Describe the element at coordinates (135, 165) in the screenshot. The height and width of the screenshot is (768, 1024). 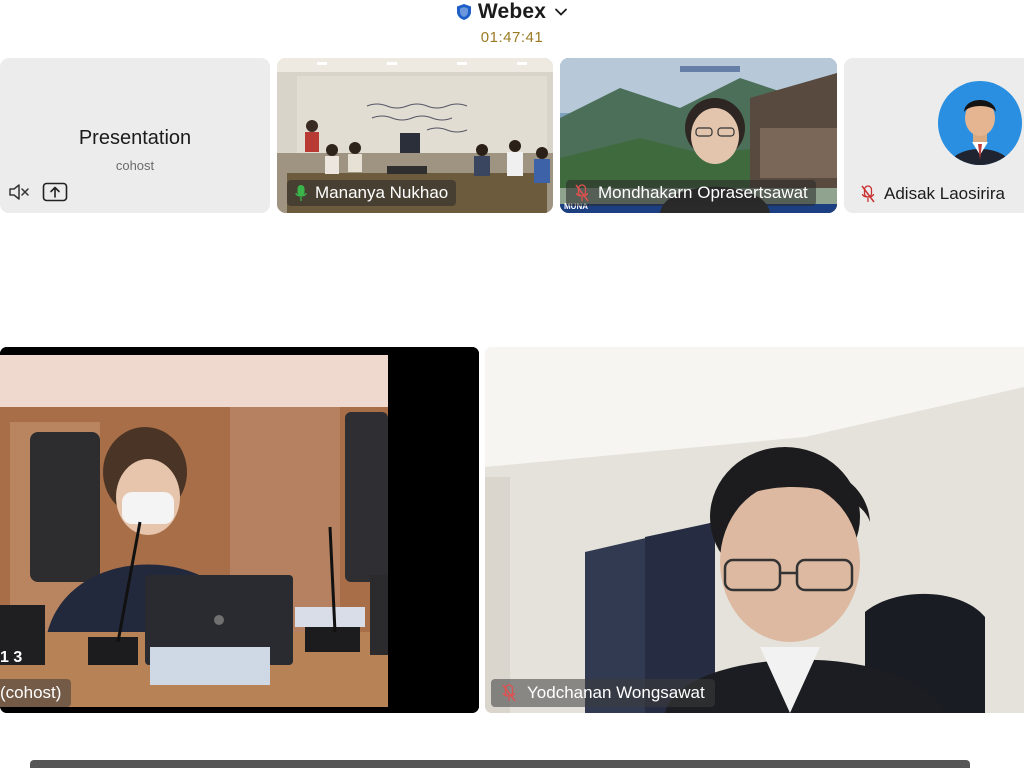
I see `presentation-subtitle: cohost` at that location.